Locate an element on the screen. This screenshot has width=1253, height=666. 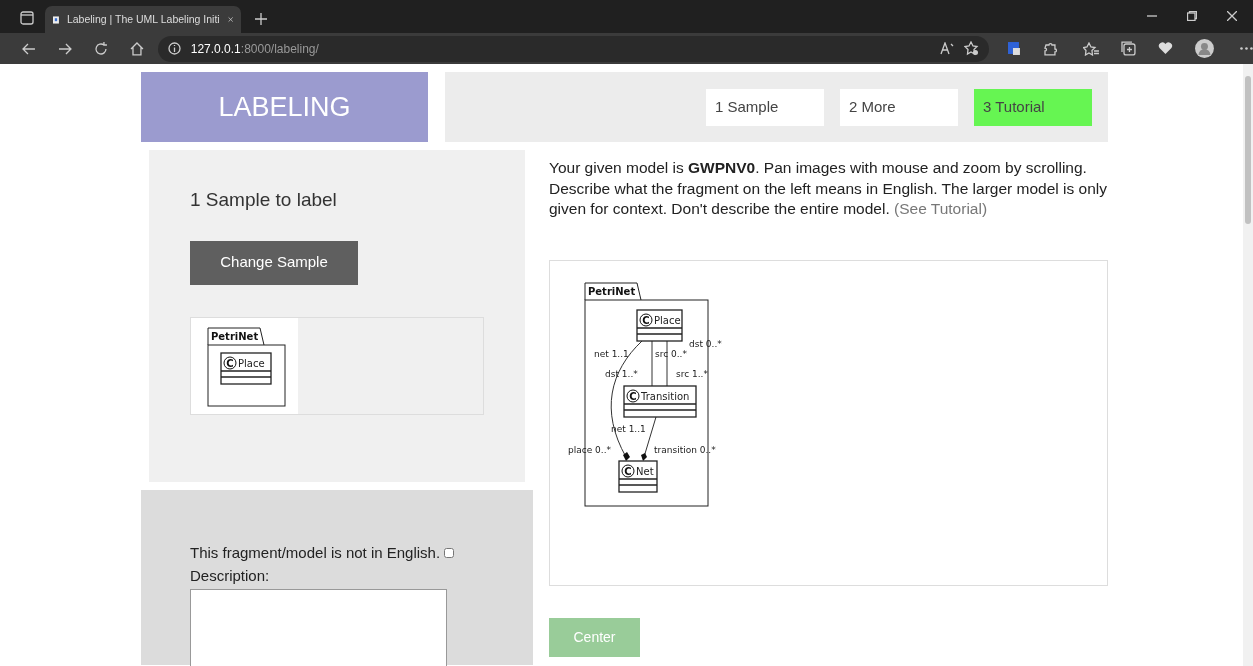
new-tab-icon is located at coordinates (261, 19).